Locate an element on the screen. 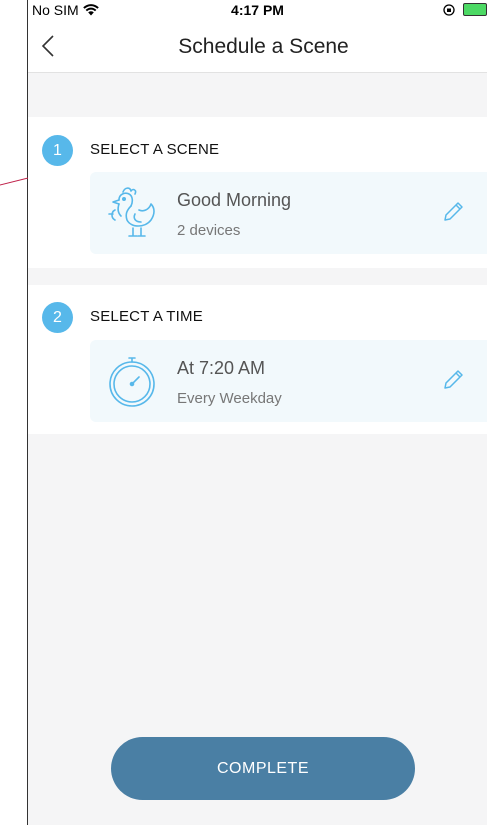  page-title: Schedule a Scene is located at coordinates (263, 46).